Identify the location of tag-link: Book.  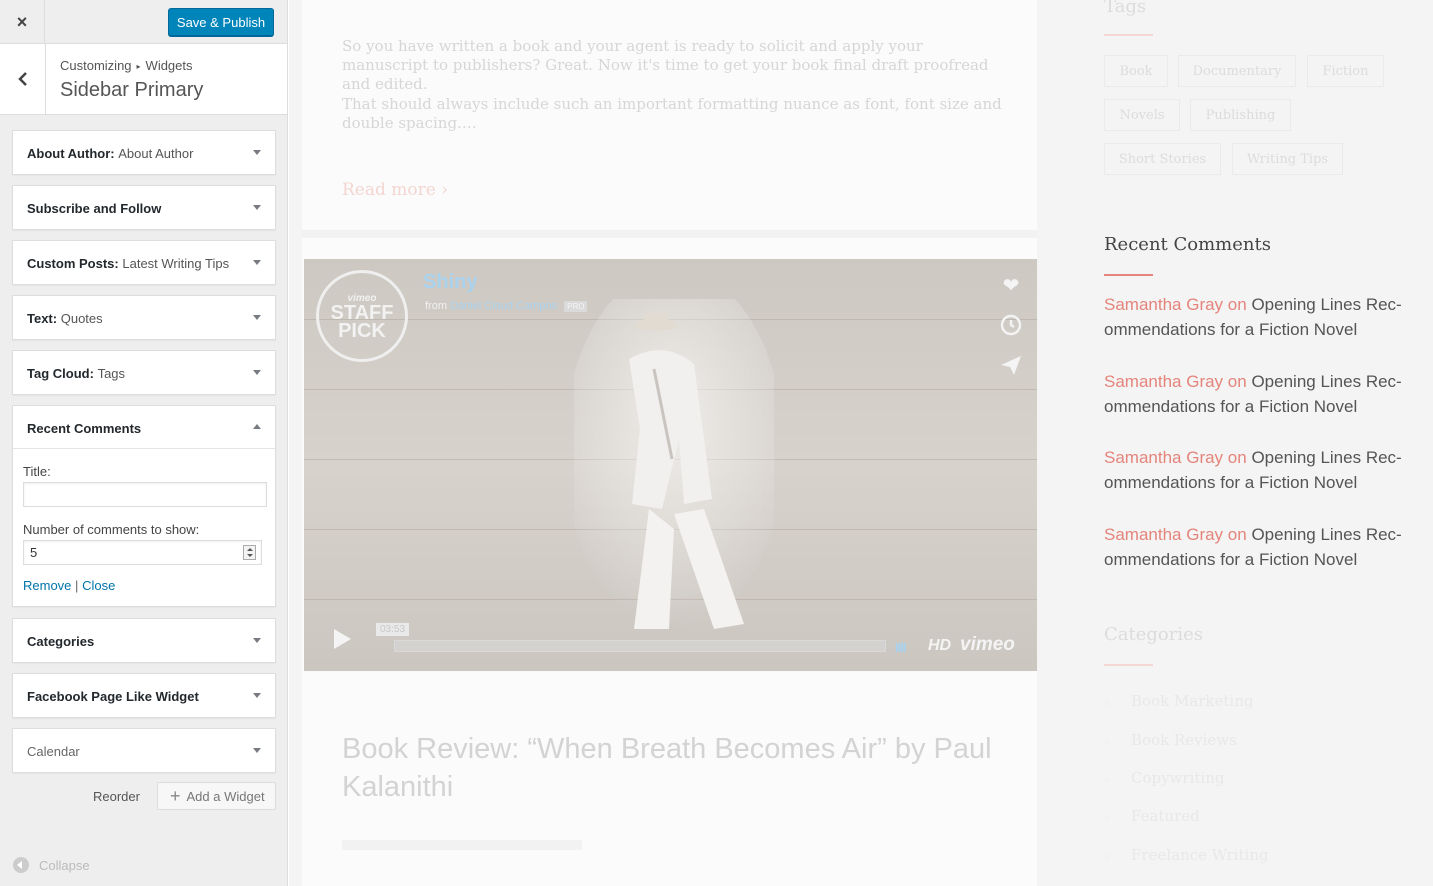
(1136, 71).